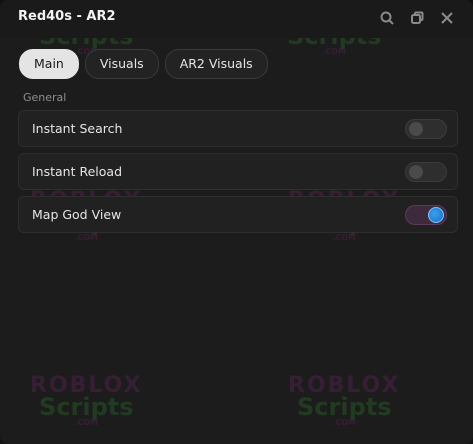 The width and height of the screenshot is (473, 444). I want to click on tab-bar: Main Visuals AR2 Visuals, so click(143, 64).